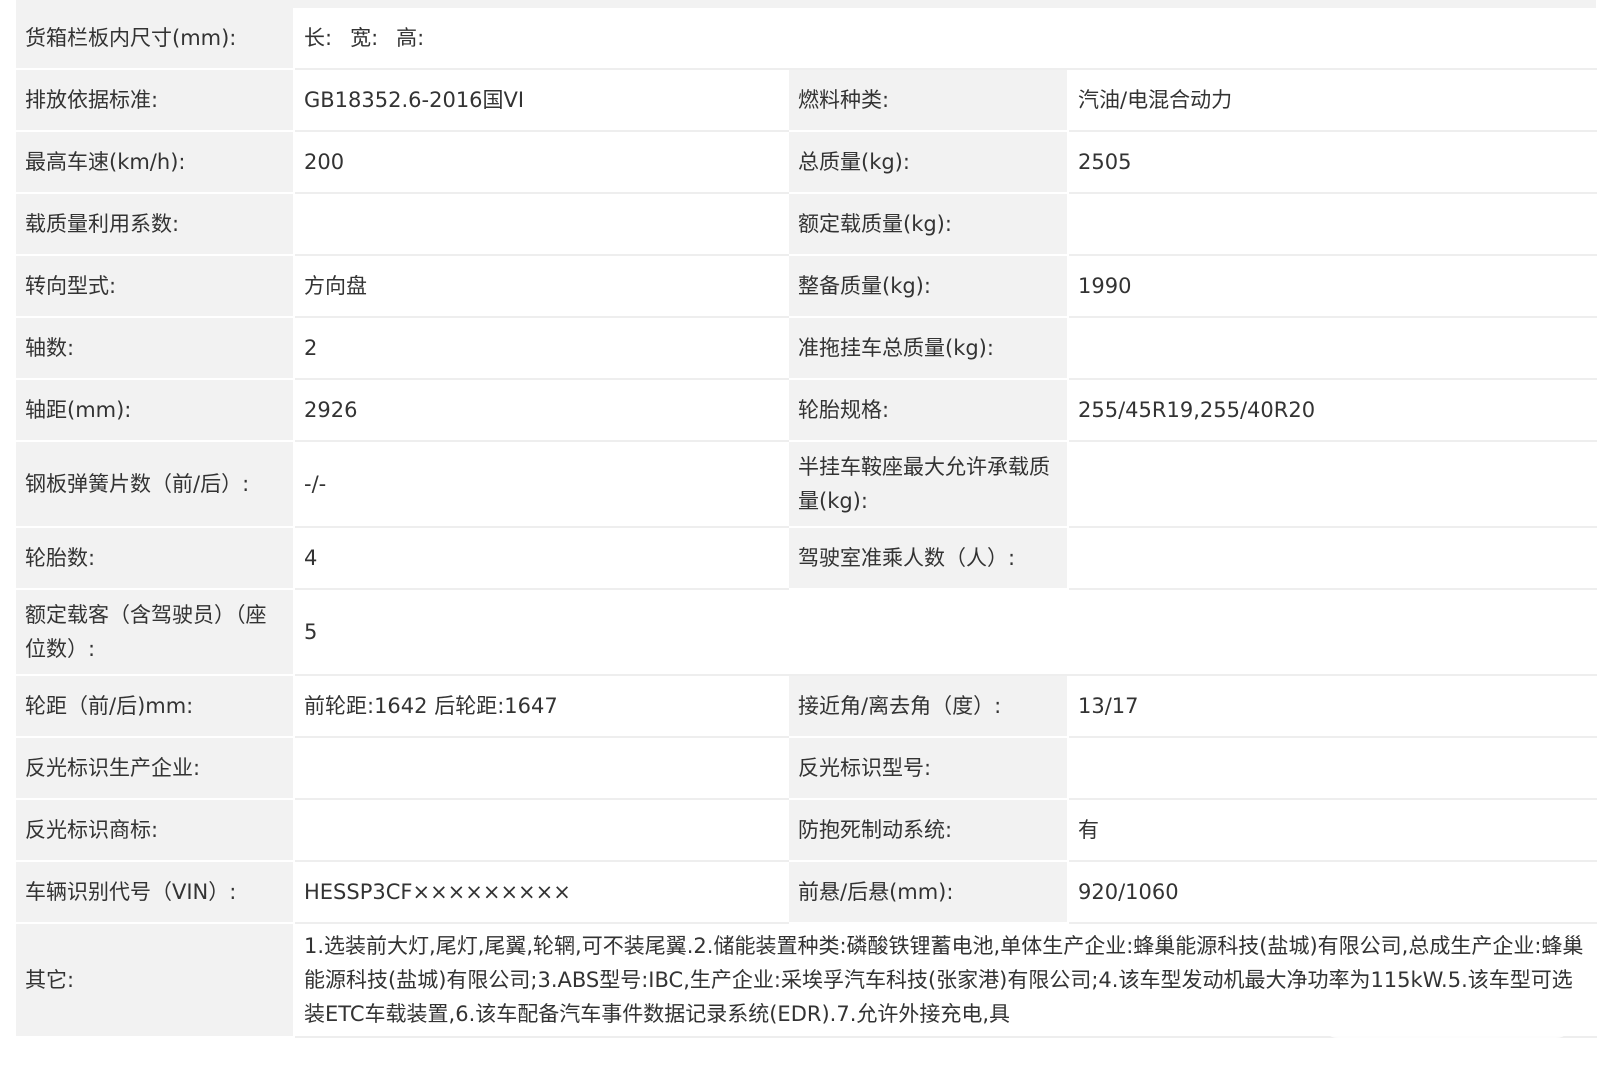 The height and width of the screenshot is (1080, 1599). I want to click on height-label: 高:, so click(410, 38).